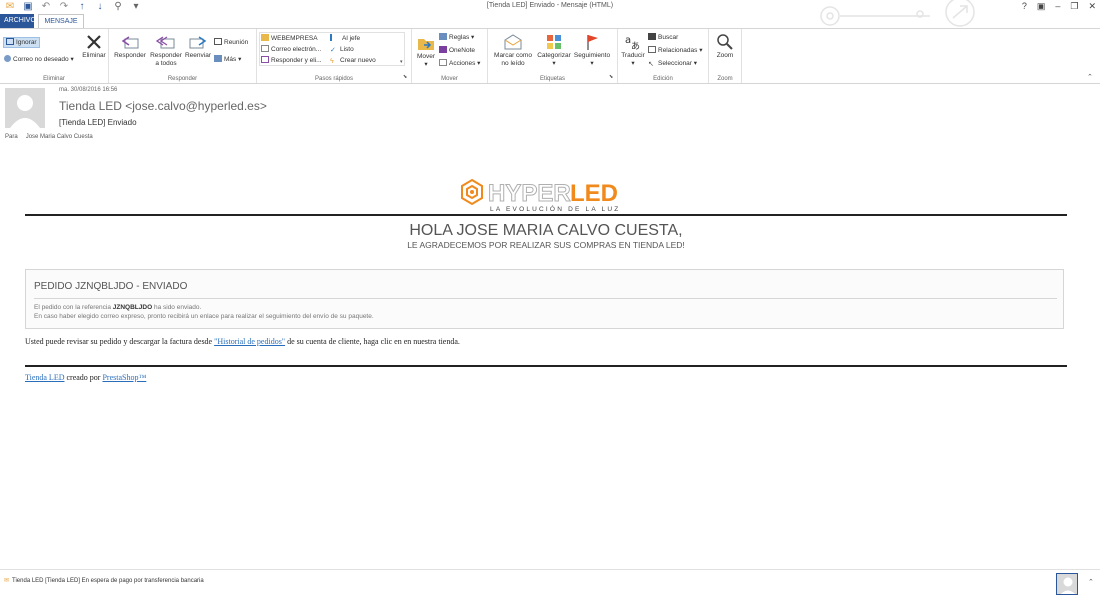  I want to click on translate-icon: aあ, so click(632, 43).